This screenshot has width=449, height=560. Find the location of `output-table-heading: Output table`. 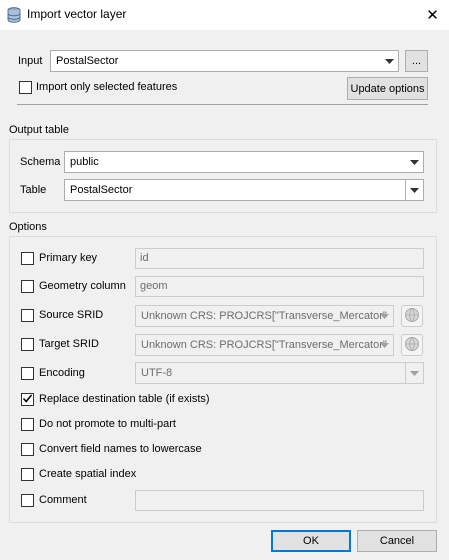

output-table-heading: Output table is located at coordinates (39, 130).